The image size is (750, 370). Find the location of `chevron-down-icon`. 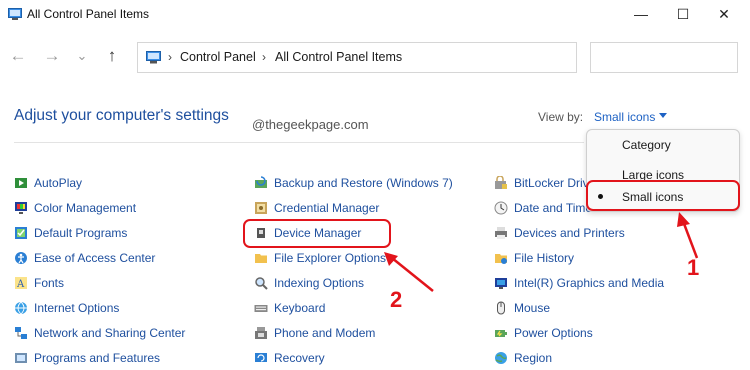

chevron-down-icon is located at coordinates (663, 115).